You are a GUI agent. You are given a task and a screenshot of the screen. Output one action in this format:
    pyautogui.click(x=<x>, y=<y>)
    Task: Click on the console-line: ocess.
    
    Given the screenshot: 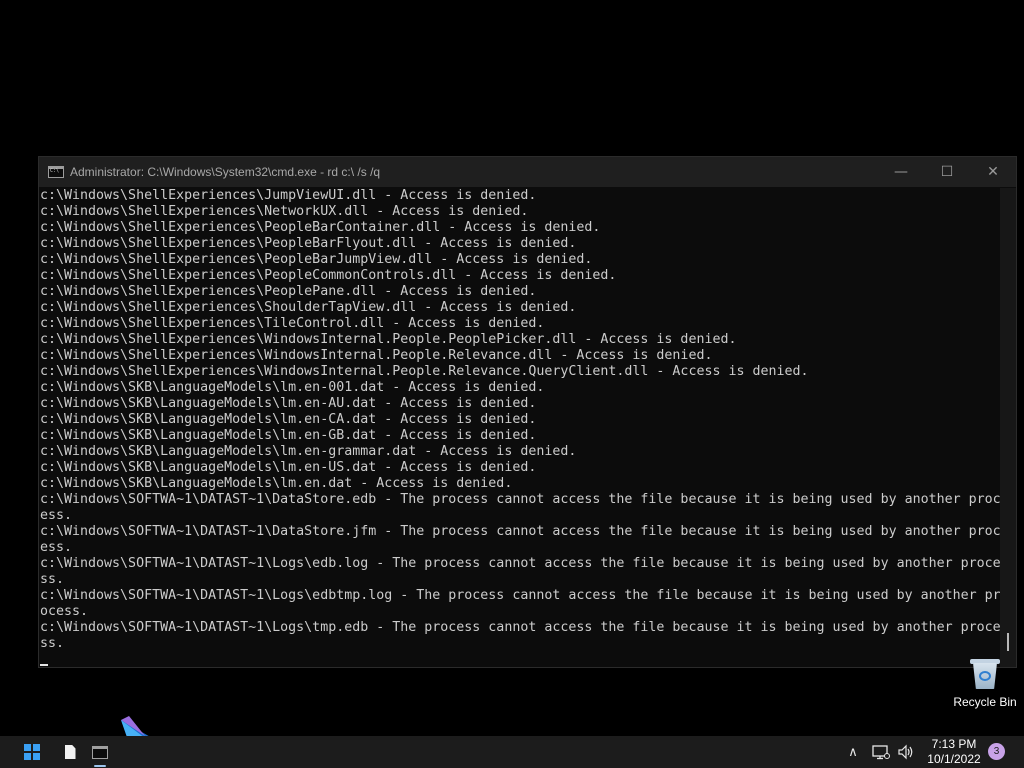 What is the action you would take?
    pyautogui.click(x=64, y=611)
    